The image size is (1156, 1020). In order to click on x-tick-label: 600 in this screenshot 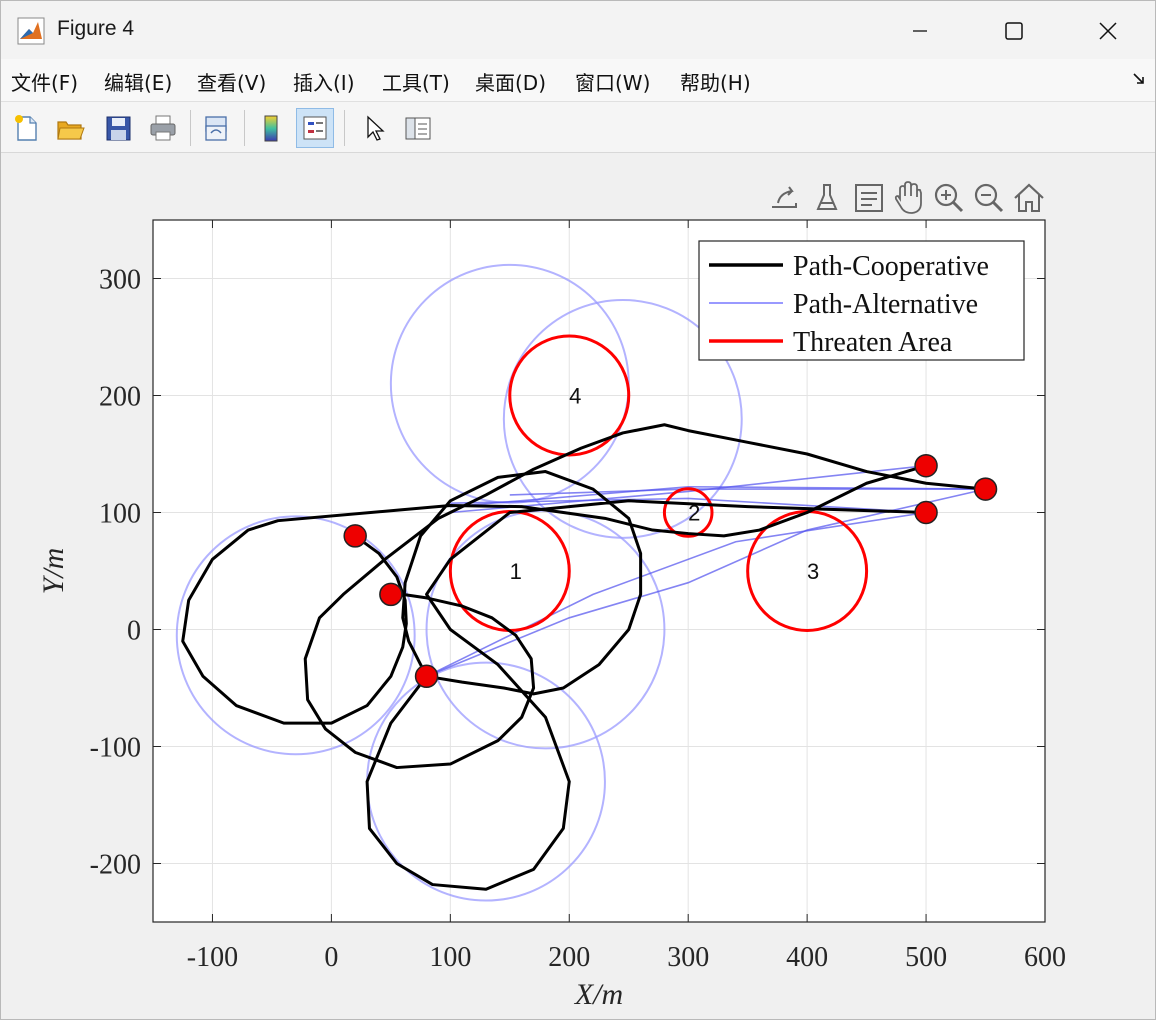, I will do `click(1045, 957)`.